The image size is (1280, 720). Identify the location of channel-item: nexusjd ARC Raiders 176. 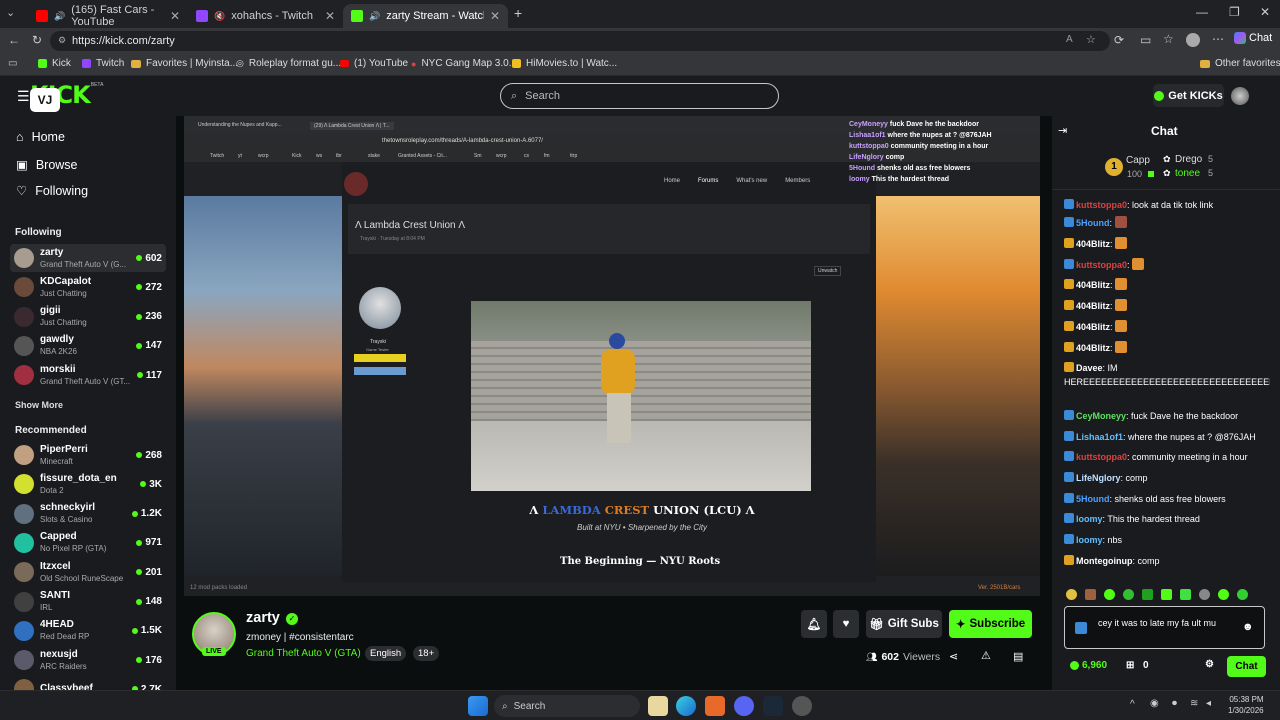
(88, 660).